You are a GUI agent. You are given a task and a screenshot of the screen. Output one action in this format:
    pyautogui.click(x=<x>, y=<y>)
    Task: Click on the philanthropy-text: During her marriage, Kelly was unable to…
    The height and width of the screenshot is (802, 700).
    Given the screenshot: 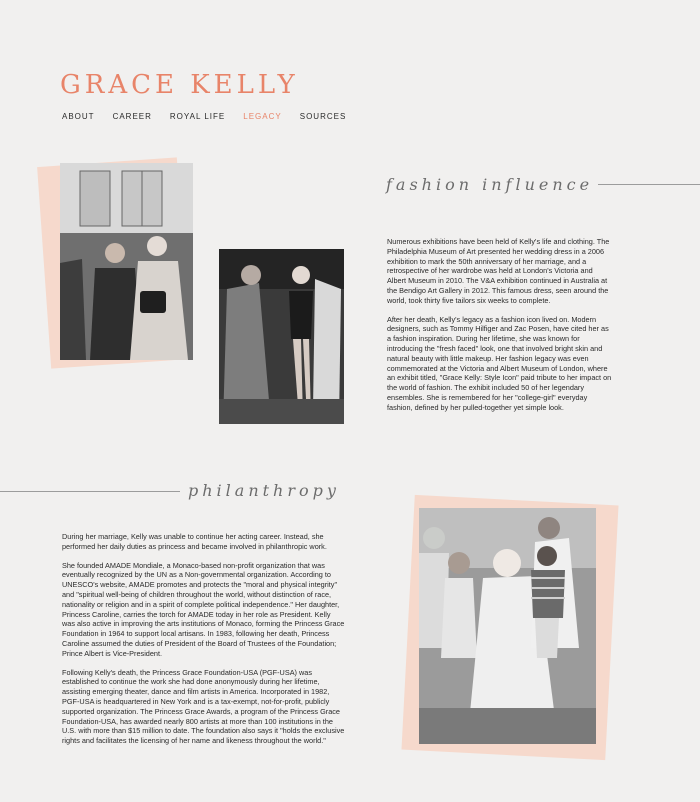 What is the action you would take?
    pyautogui.click(x=203, y=643)
    